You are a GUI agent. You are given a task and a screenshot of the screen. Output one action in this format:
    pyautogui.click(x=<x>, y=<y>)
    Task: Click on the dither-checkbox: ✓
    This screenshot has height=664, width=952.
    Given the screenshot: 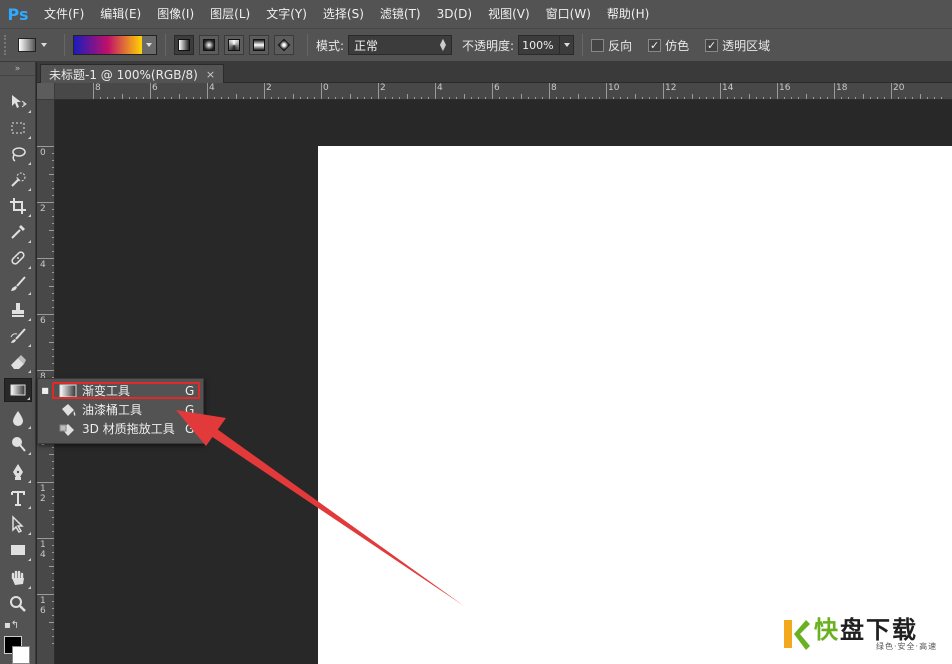 What is the action you would take?
    pyautogui.click(x=655, y=45)
    